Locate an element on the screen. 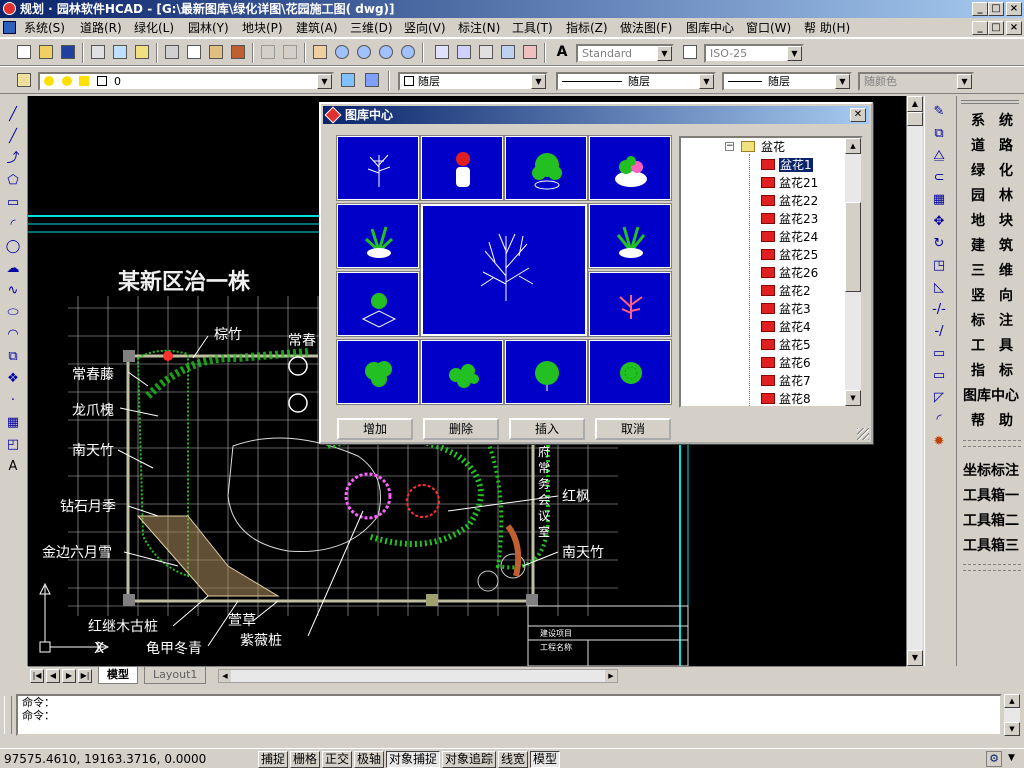 This screenshot has width=1024, height=768. doc-restore-button: □ is located at coordinates (996, 28).